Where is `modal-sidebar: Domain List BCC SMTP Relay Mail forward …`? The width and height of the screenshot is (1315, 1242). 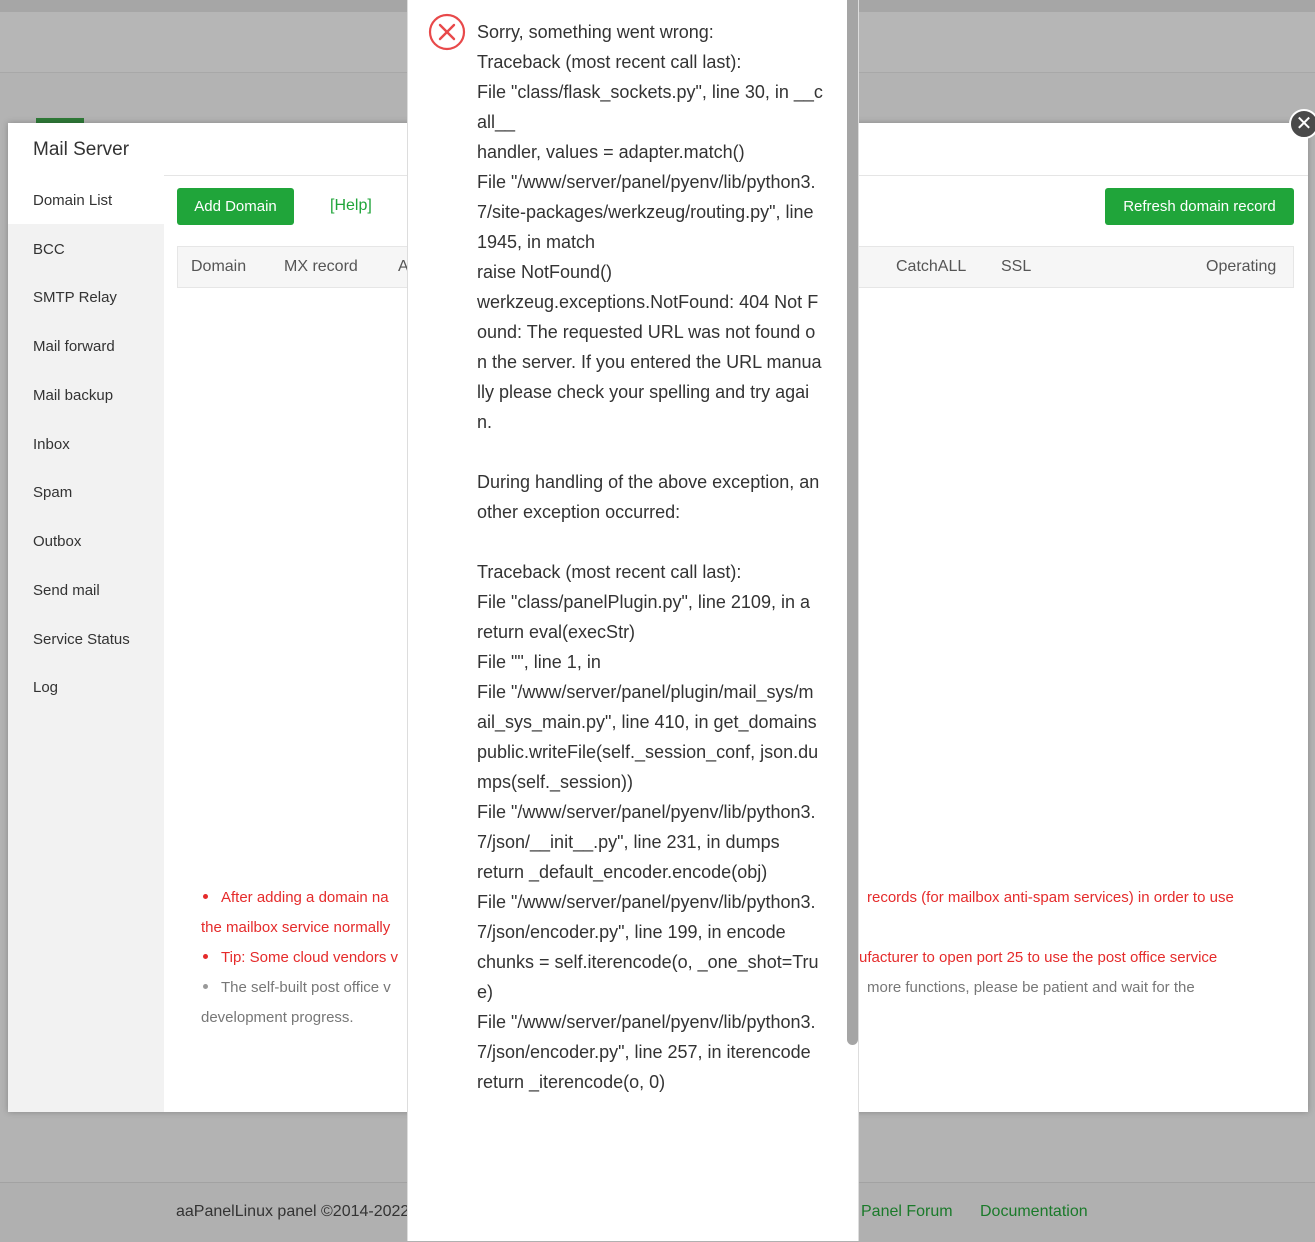 modal-sidebar: Domain List BCC SMTP Relay Mail forward … is located at coordinates (86, 643).